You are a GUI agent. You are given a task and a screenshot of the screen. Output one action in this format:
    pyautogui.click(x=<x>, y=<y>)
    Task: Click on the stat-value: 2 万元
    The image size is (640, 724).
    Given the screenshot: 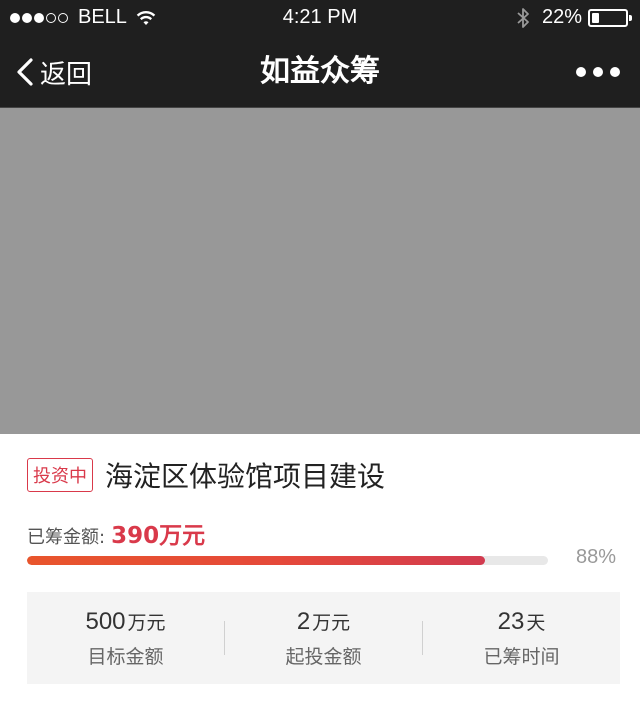 What is the action you would take?
    pyautogui.click(x=323, y=622)
    